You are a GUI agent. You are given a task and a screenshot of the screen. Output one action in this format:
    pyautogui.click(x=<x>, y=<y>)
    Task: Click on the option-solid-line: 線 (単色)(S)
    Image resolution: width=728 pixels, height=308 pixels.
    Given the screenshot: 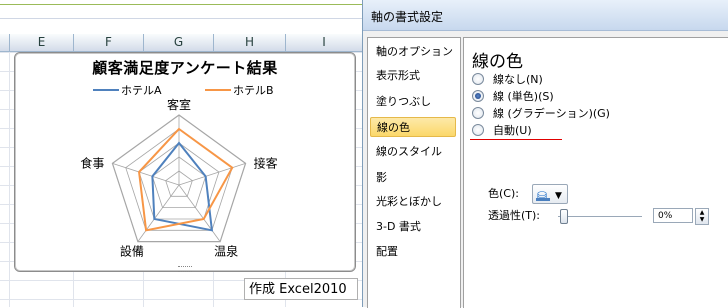 What is the action you would take?
    pyautogui.click(x=513, y=97)
    